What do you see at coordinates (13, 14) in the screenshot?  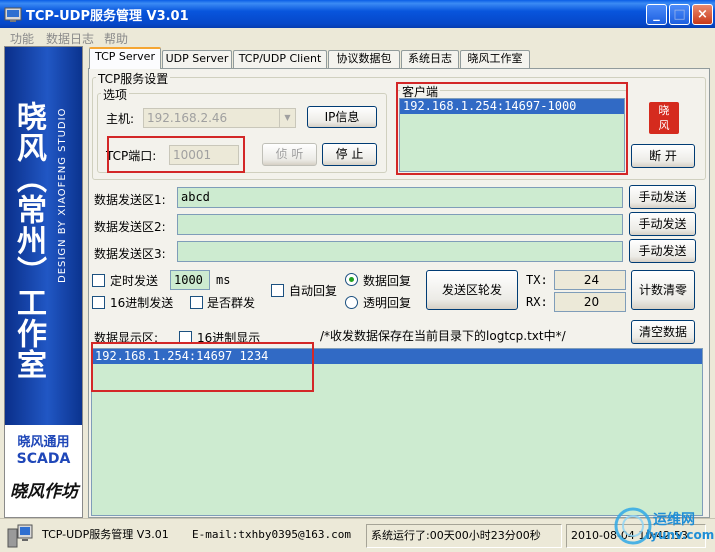 I see `app-icon` at bounding box center [13, 14].